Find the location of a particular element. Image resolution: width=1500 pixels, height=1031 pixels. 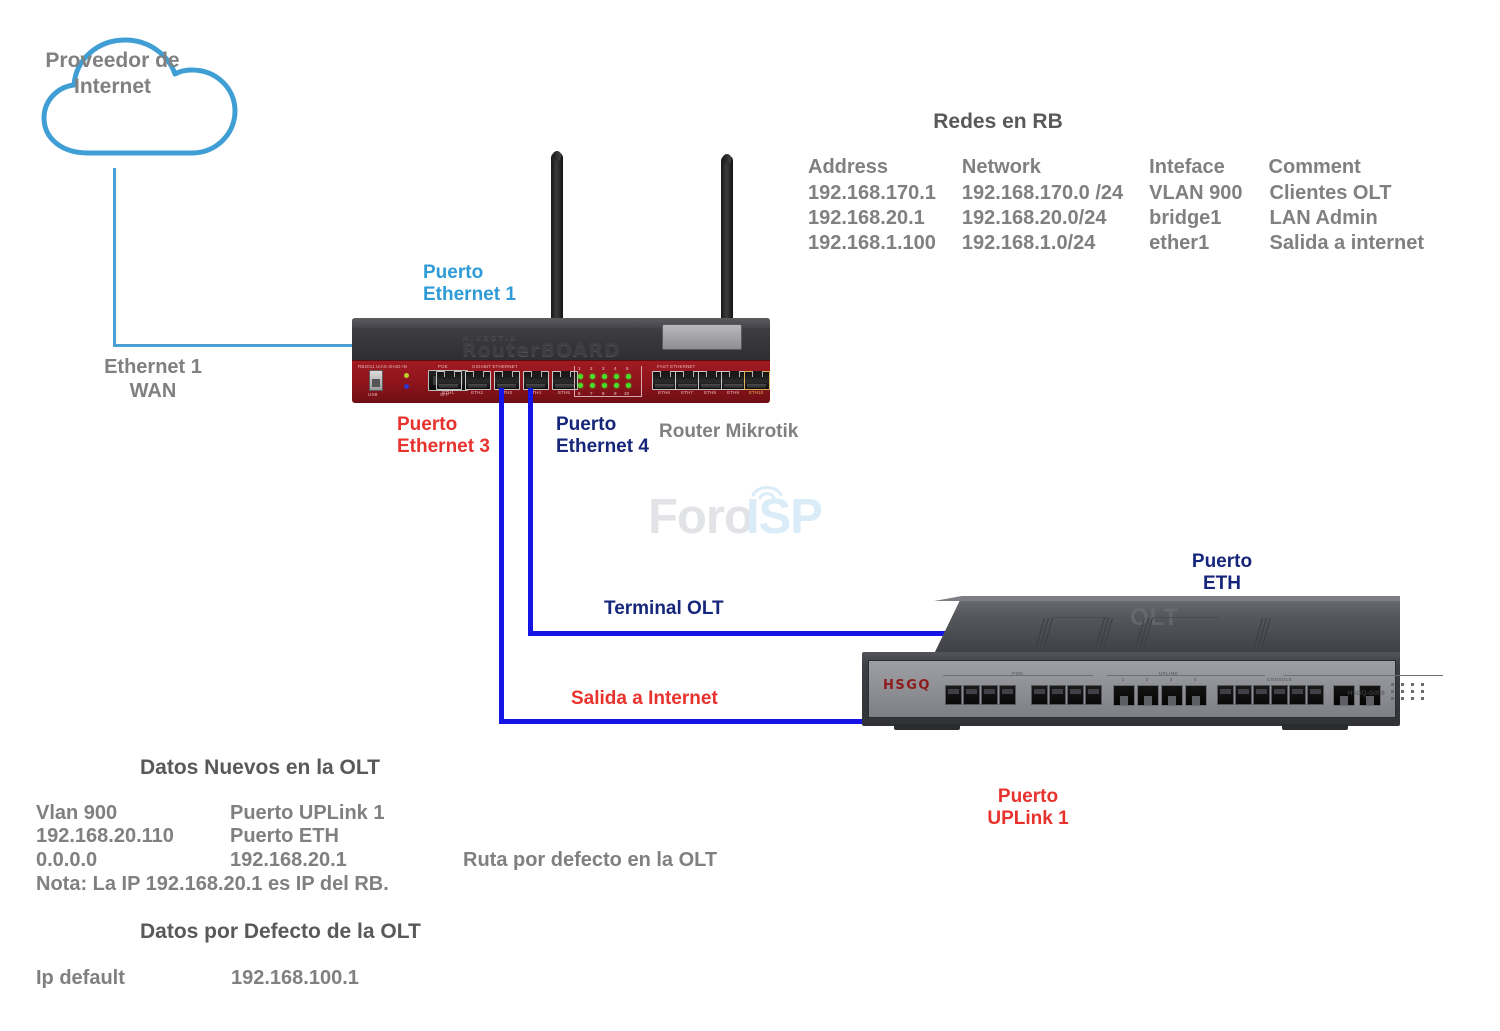

router-fast-label: FAST ETHERNET is located at coordinates (676, 366).